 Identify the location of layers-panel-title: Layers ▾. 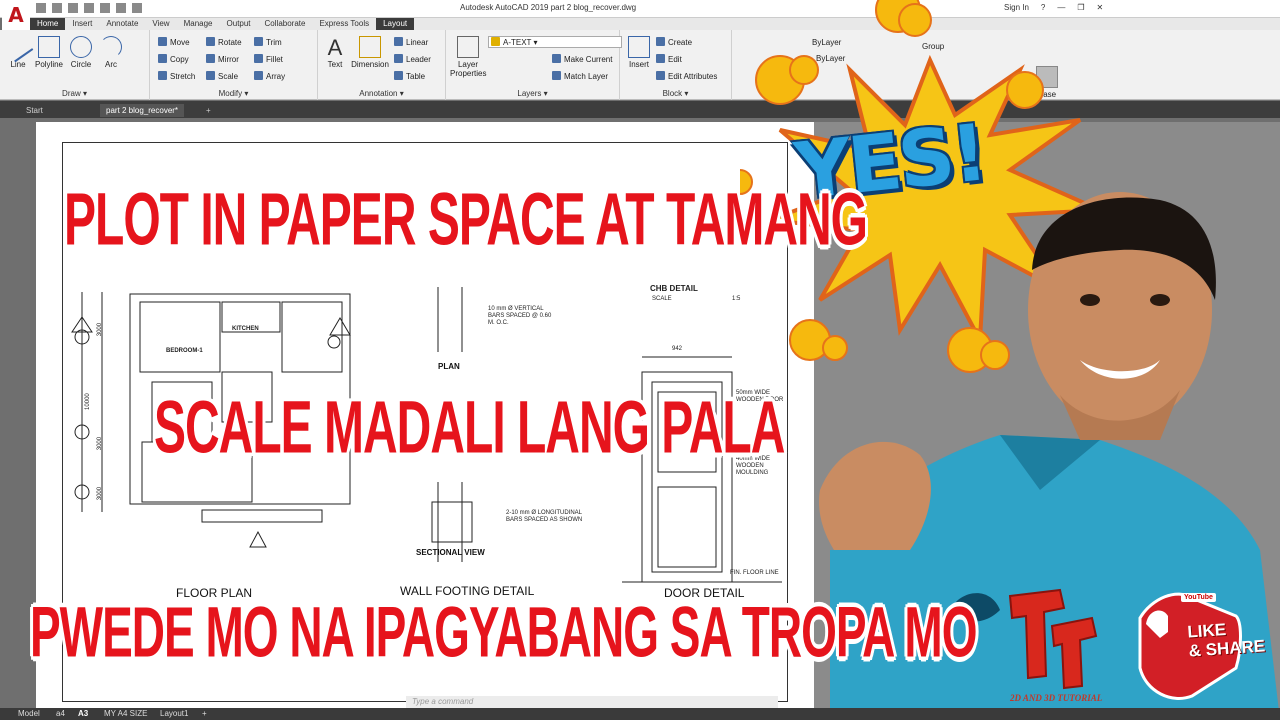
(532, 93).